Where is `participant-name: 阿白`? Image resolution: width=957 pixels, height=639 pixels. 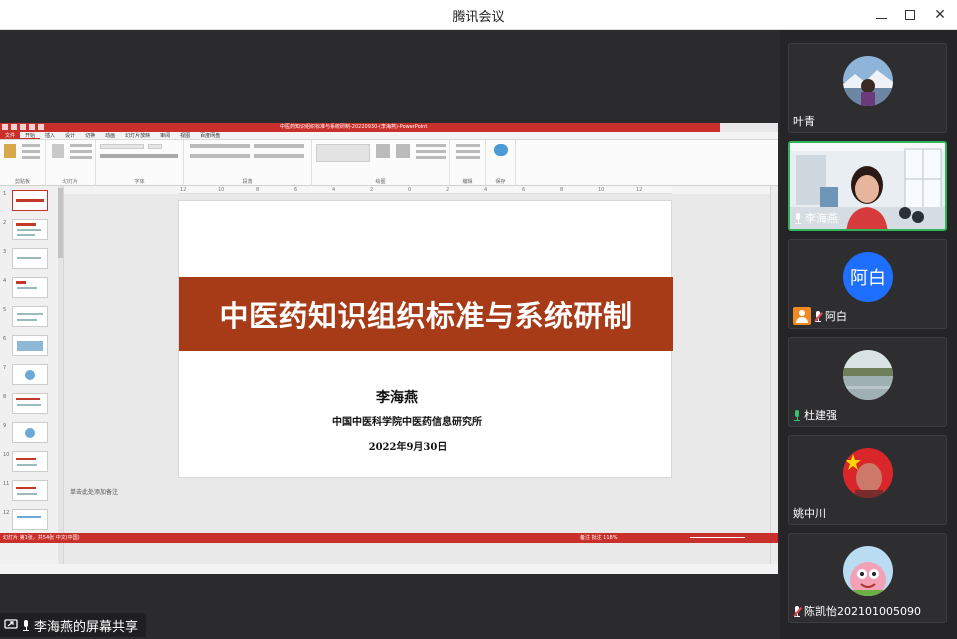 participant-name: 阿白 is located at coordinates (820, 316).